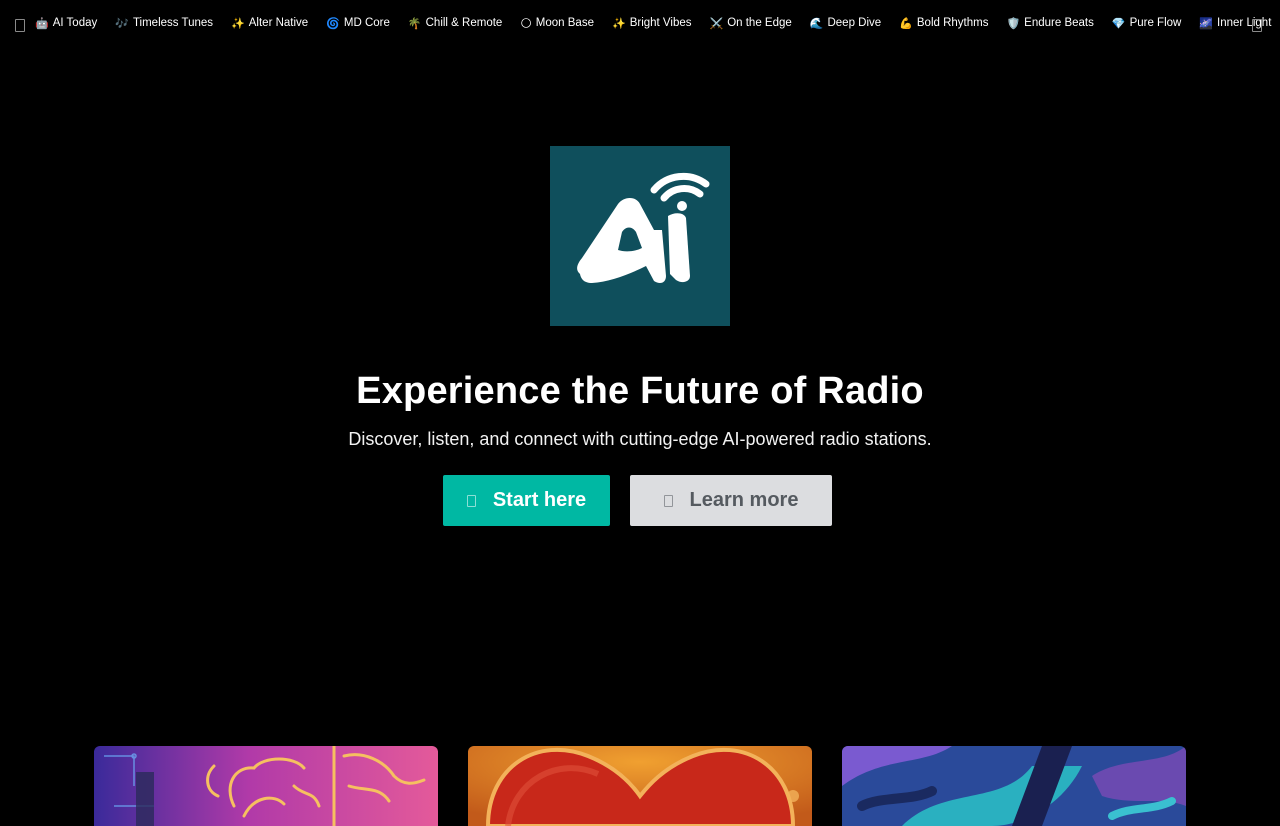 The height and width of the screenshot is (826, 1280). I want to click on station-bright-vibes: ✨ Bright Vibes, so click(652, 23).